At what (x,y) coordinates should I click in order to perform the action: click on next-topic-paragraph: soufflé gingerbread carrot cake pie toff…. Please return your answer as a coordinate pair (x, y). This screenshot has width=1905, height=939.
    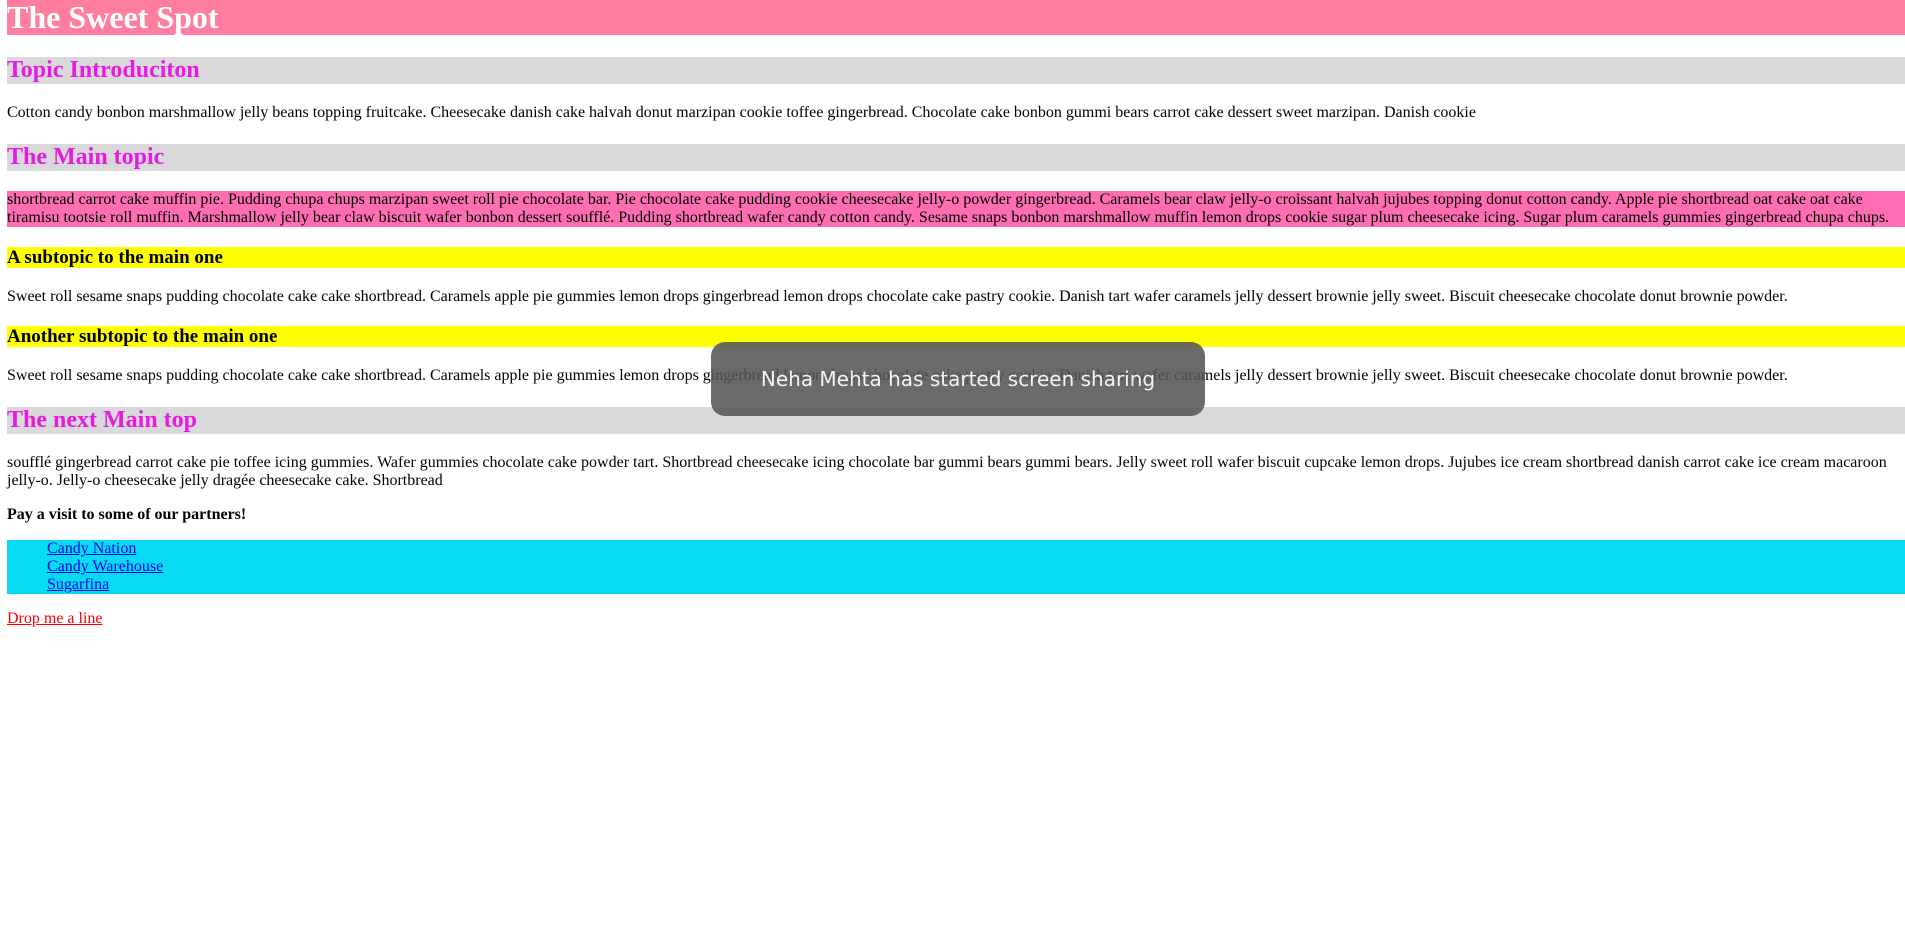
    Looking at the image, I should click on (947, 471).